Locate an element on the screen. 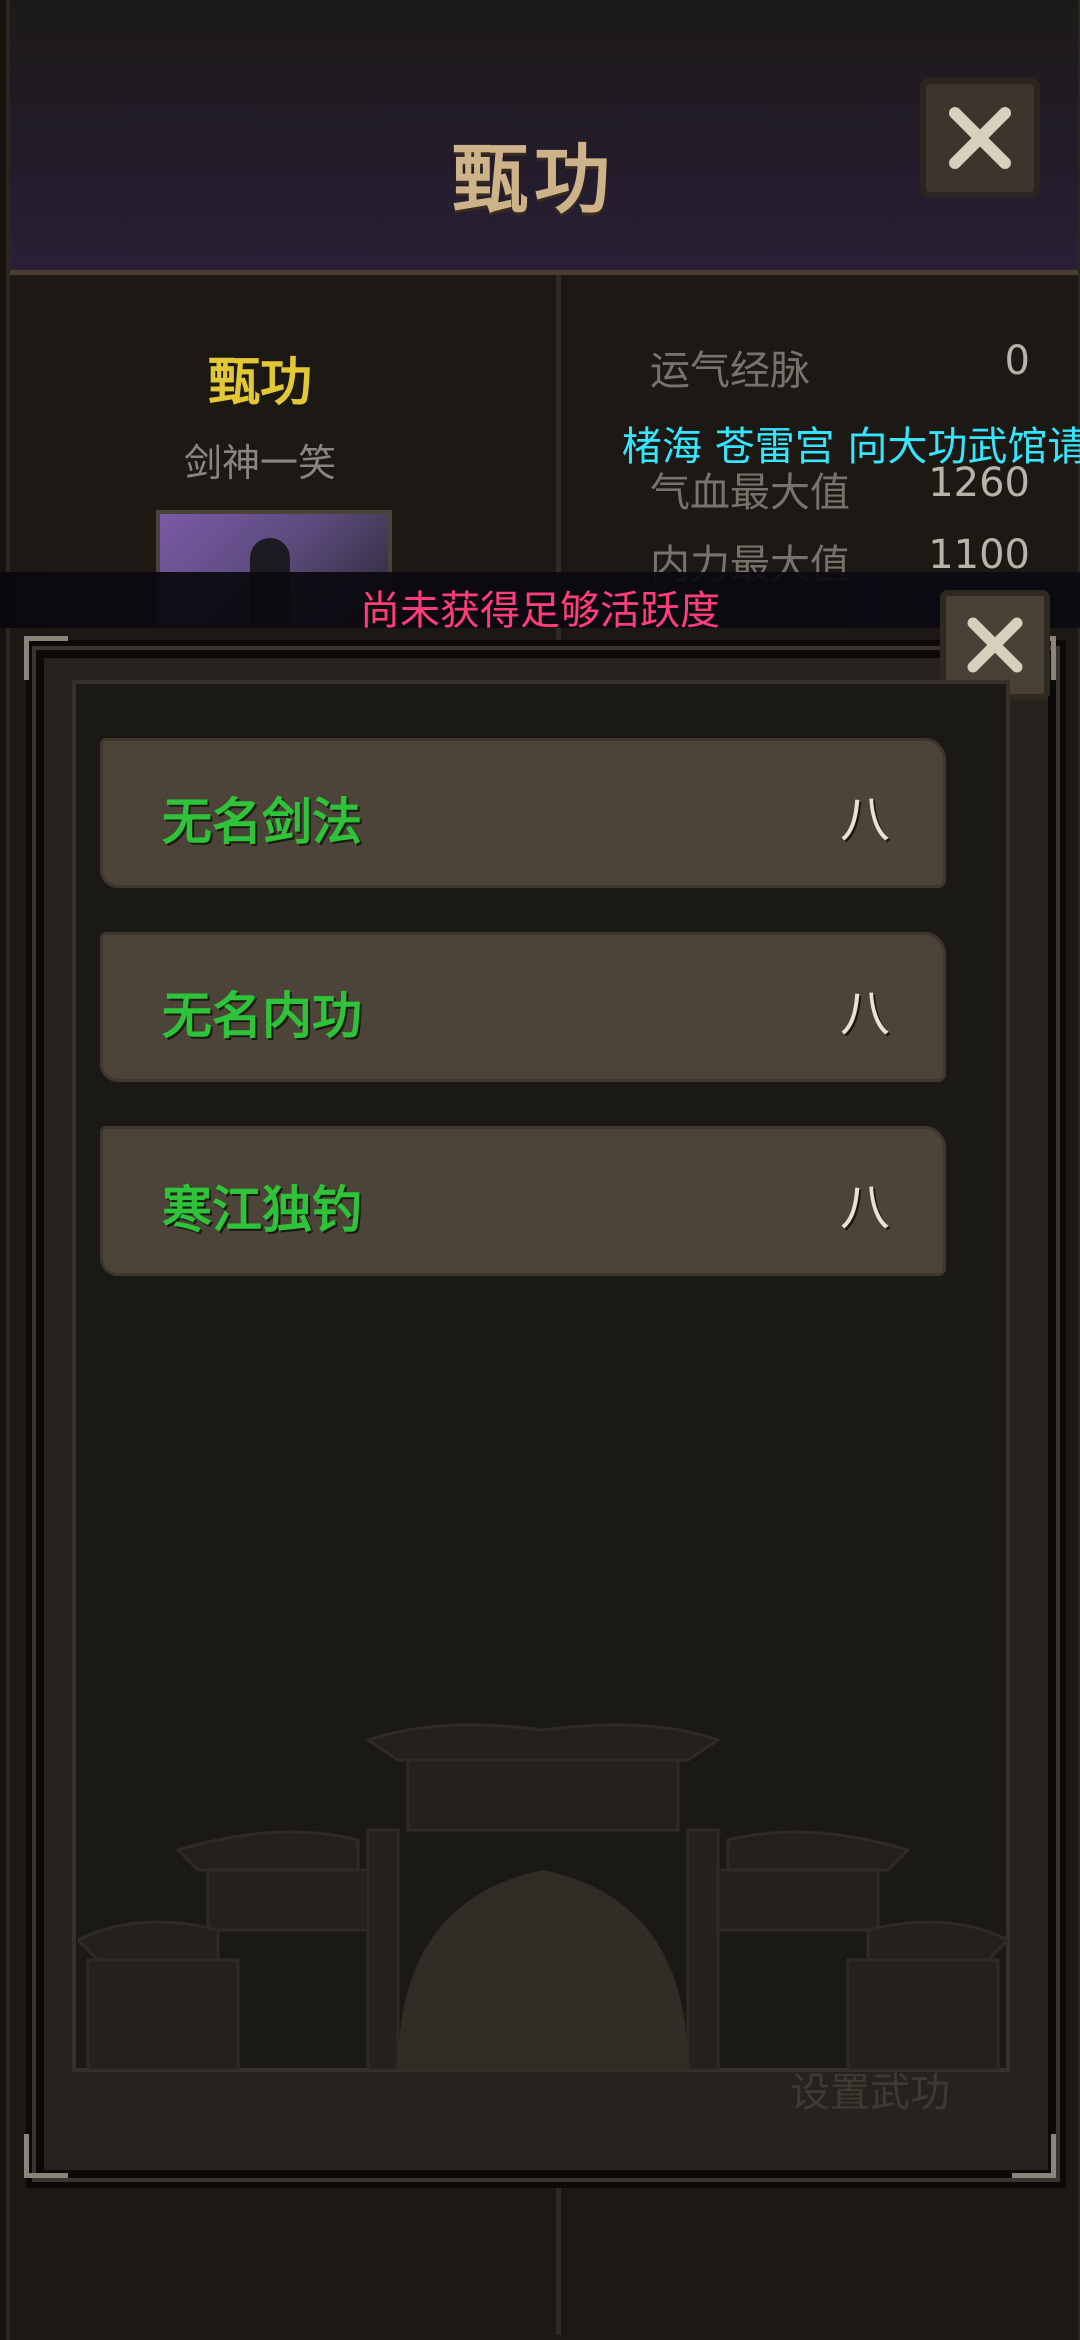 This screenshot has width=1080, height=2340. set-martial-label: 设置武功 is located at coordinates (870, 2093).